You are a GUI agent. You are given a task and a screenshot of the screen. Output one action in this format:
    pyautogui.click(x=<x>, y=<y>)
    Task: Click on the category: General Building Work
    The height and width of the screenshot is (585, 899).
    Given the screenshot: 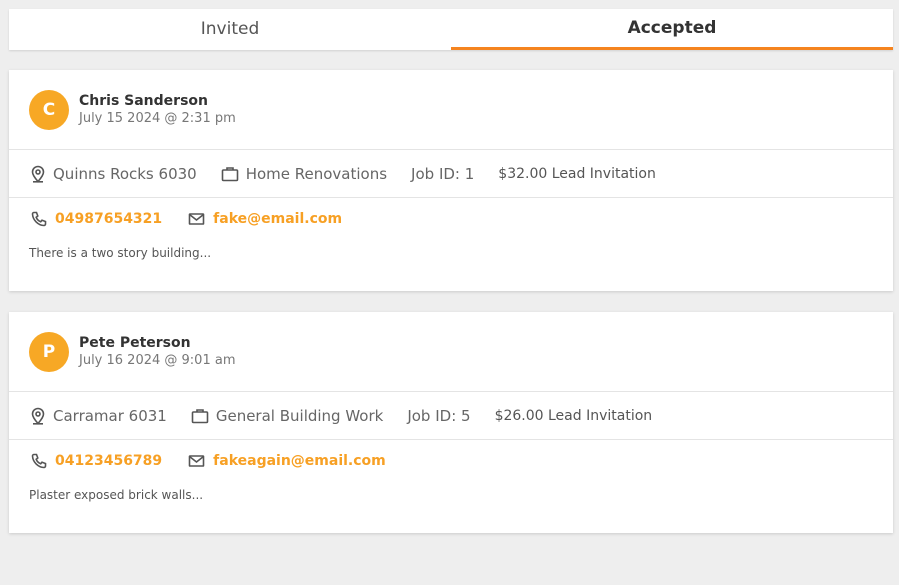 What is the action you would take?
    pyautogui.click(x=287, y=416)
    